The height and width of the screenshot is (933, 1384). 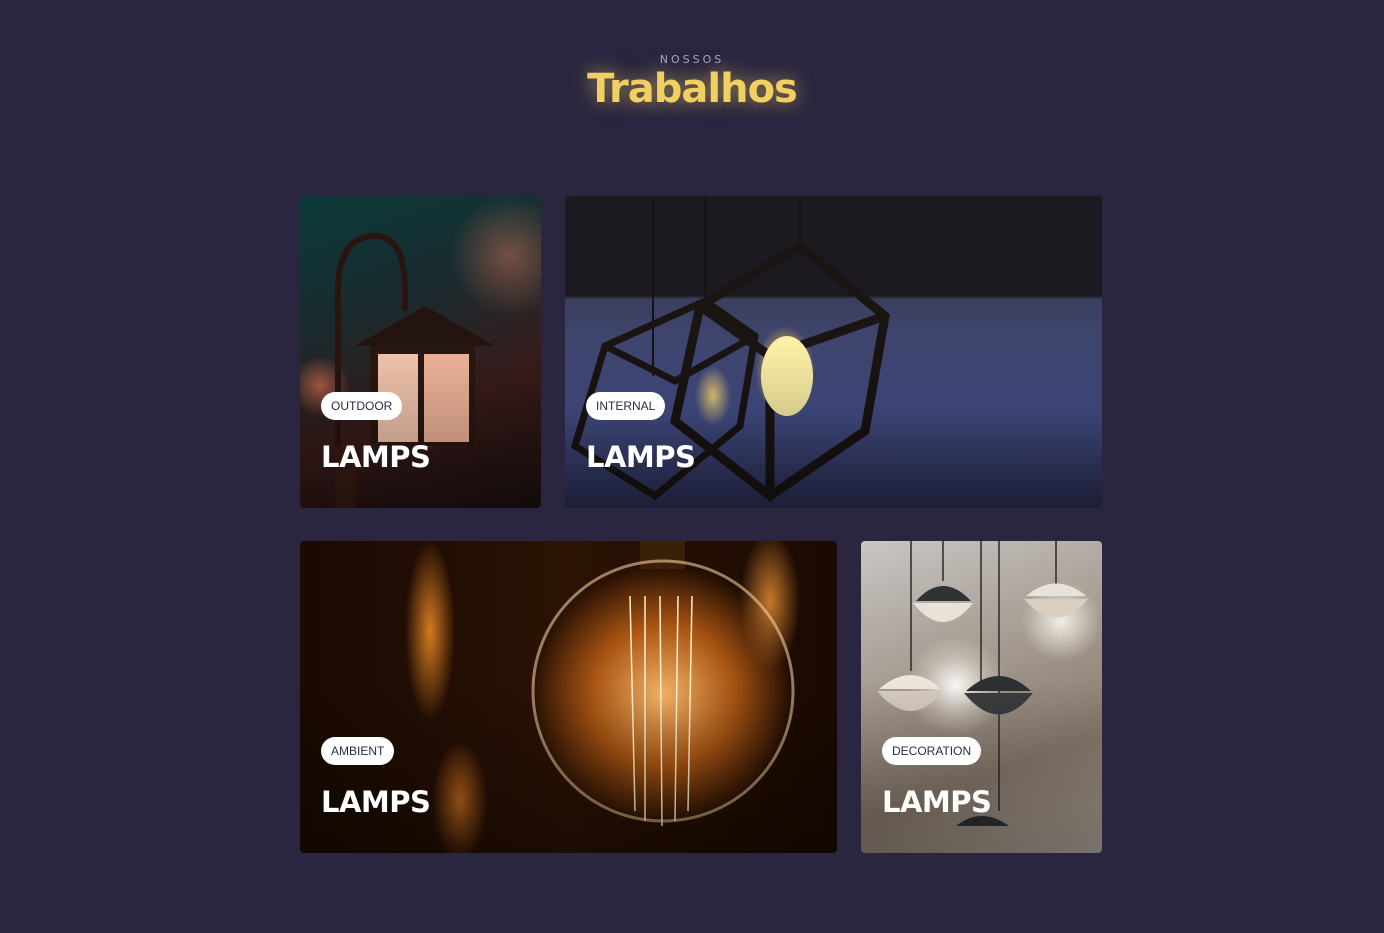 I want to click on category-tag: AMBIENT, so click(x=358, y=751).